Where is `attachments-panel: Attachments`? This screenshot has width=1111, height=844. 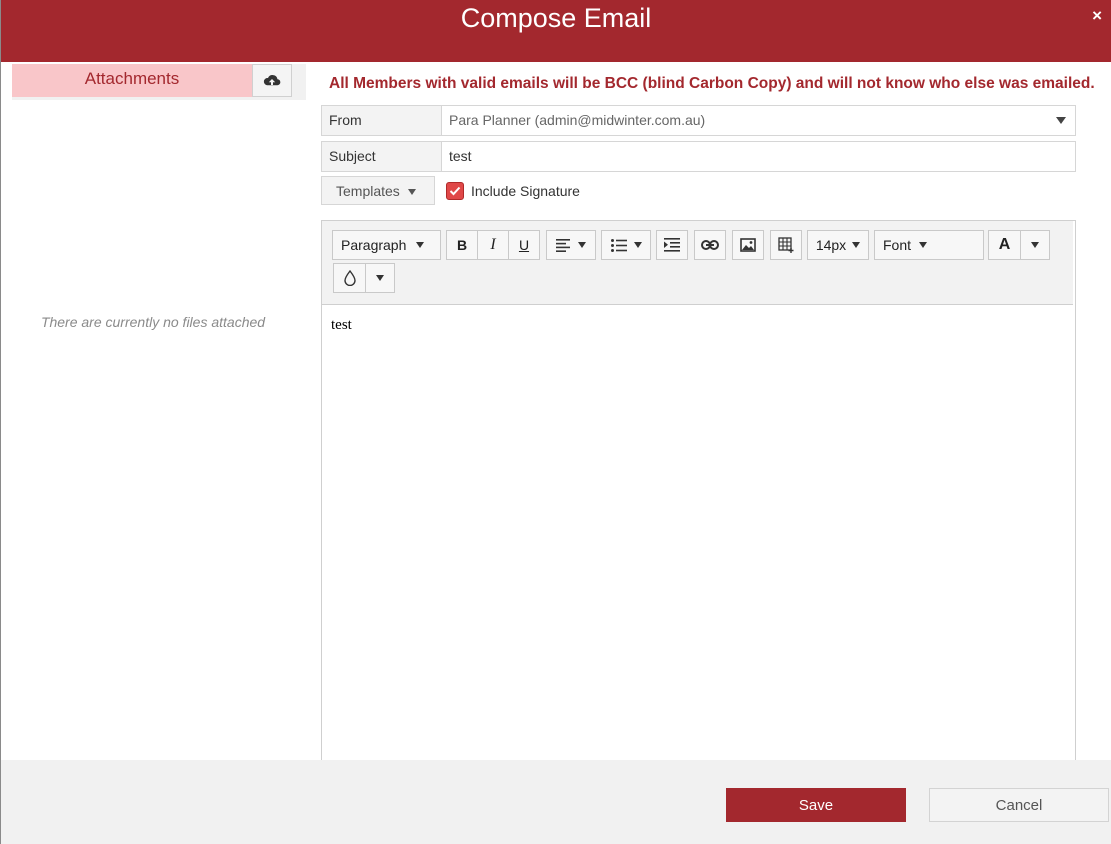 attachments-panel: Attachments is located at coordinates (159, 82).